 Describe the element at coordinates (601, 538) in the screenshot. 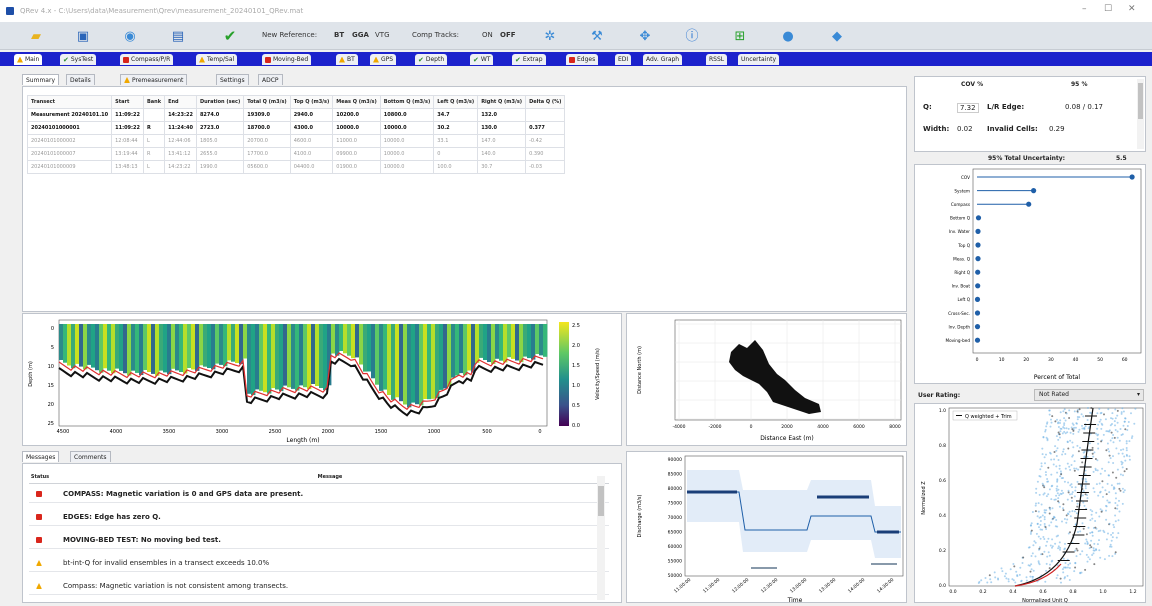

I see `messages-scrollbar` at that location.